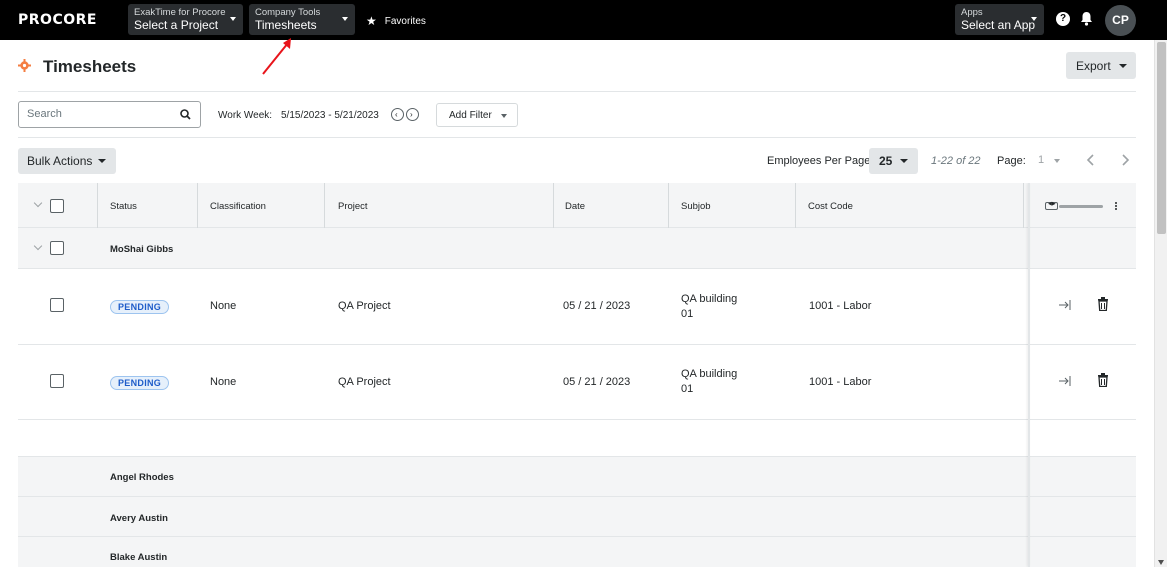  What do you see at coordinates (330, 115) in the screenshot?
I see `work-week-range: 5/15/2023 - 5/21/2023` at bounding box center [330, 115].